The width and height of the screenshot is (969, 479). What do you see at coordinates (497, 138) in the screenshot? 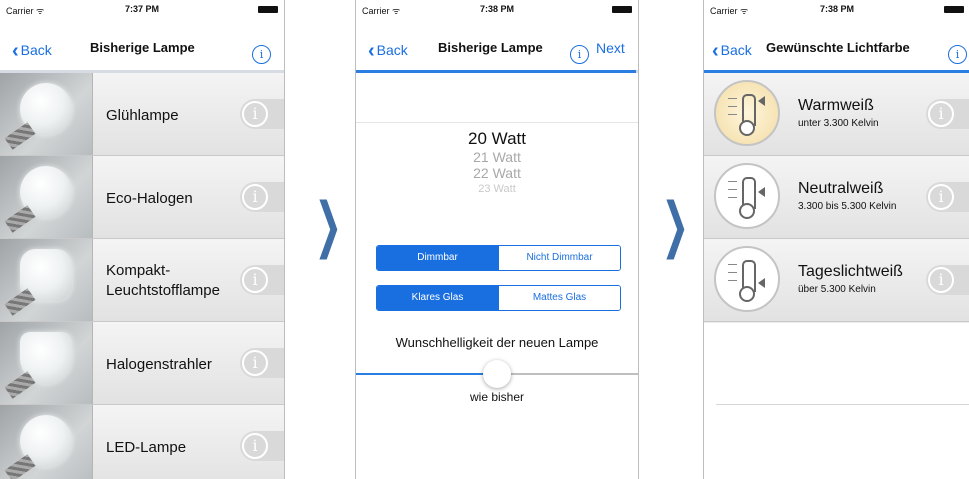
I see `picker-selected-value: 20 Watt` at bounding box center [497, 138].